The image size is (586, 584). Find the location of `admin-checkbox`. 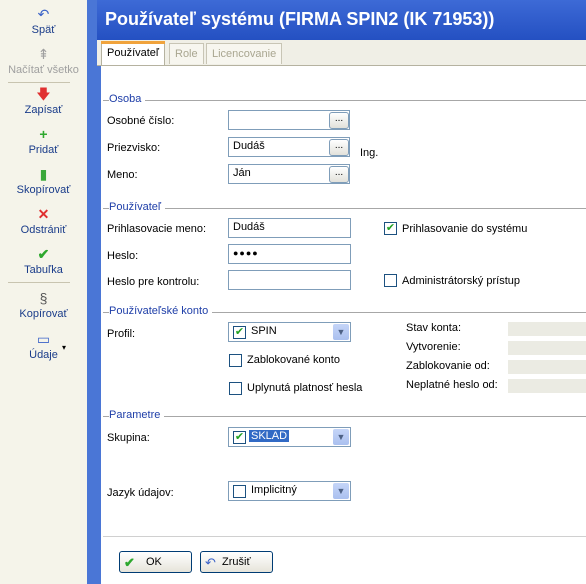

admin-checkbox is located at coordinates (390, 280).